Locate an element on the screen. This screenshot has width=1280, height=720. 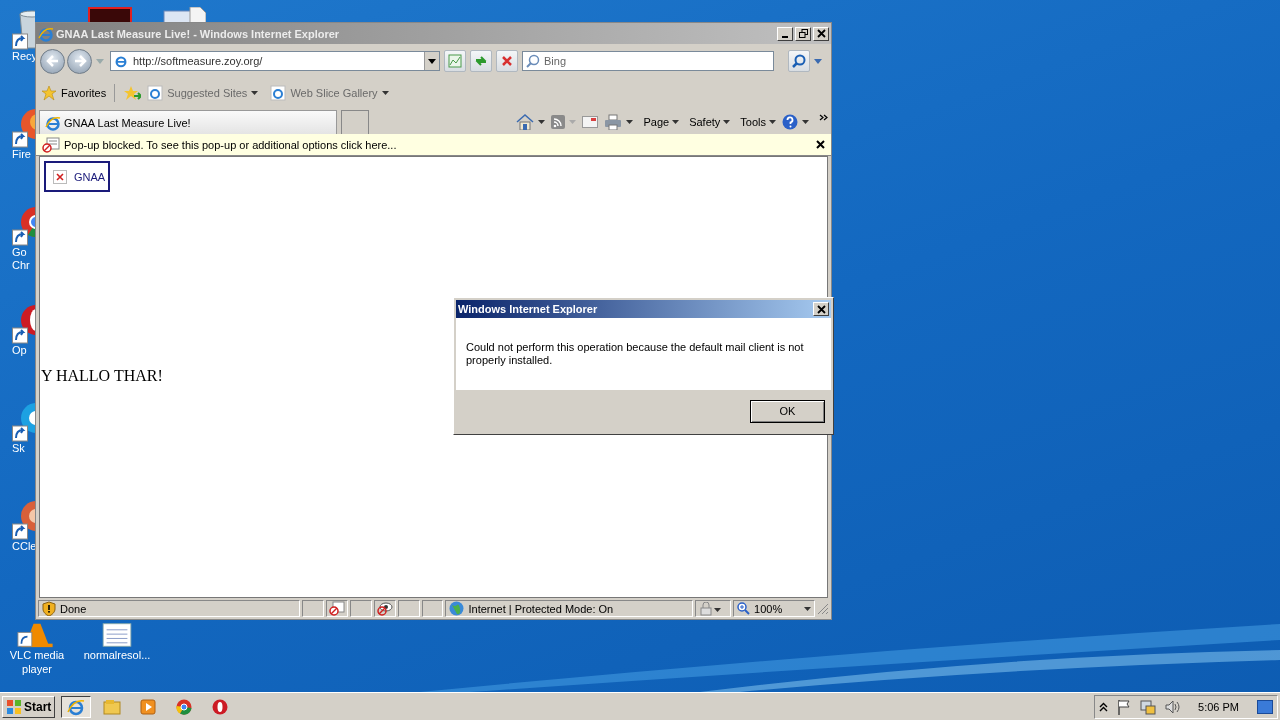
home-icon is located at coordinates (525, 122).